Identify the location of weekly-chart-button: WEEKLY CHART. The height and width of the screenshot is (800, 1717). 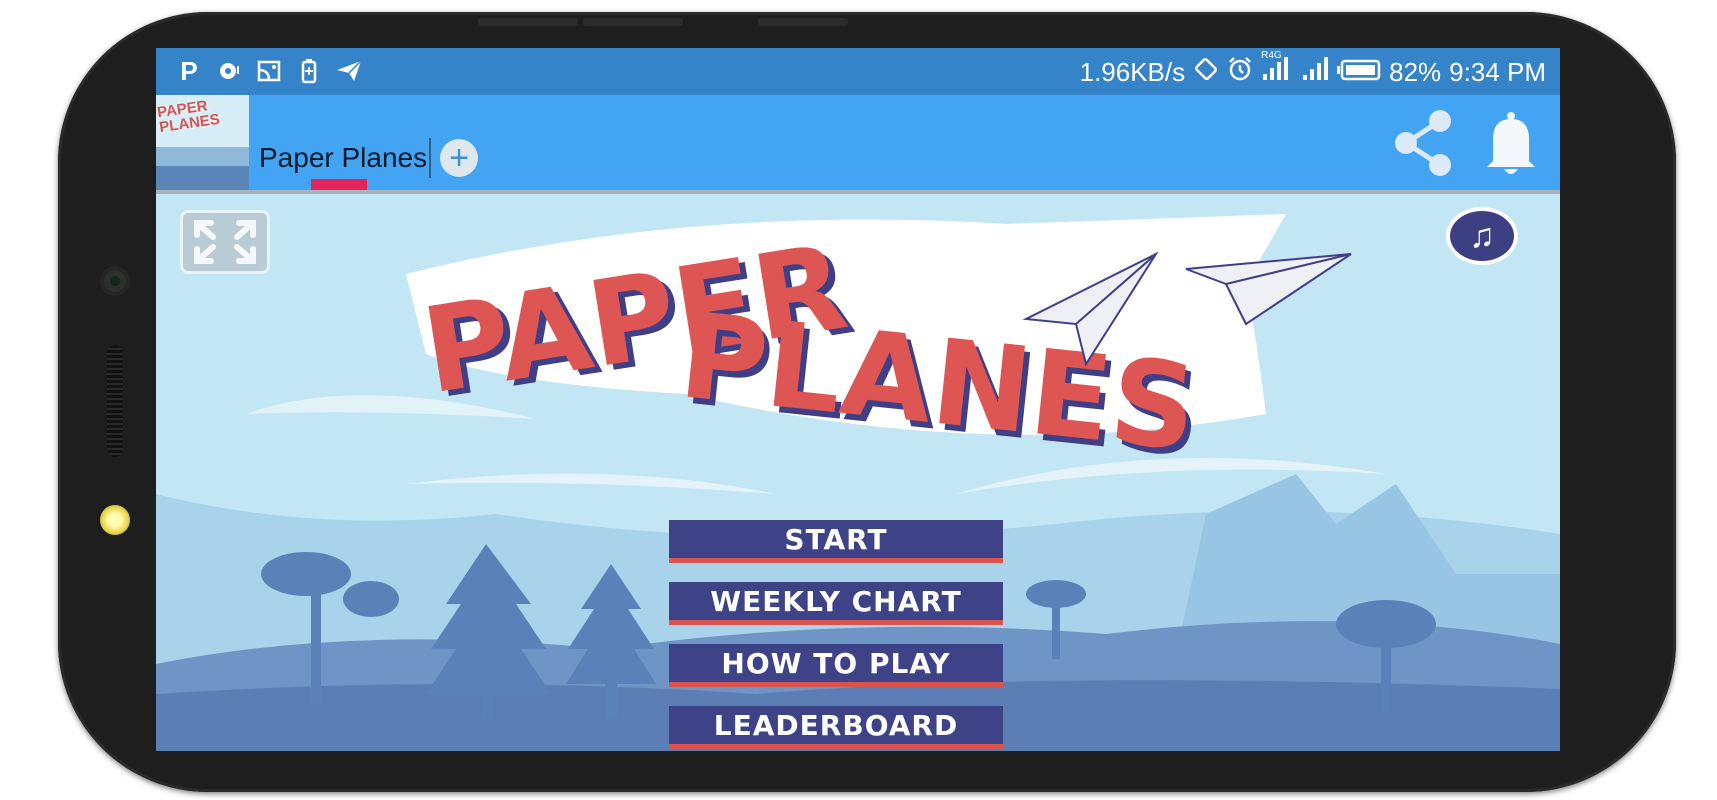
(836, 603).